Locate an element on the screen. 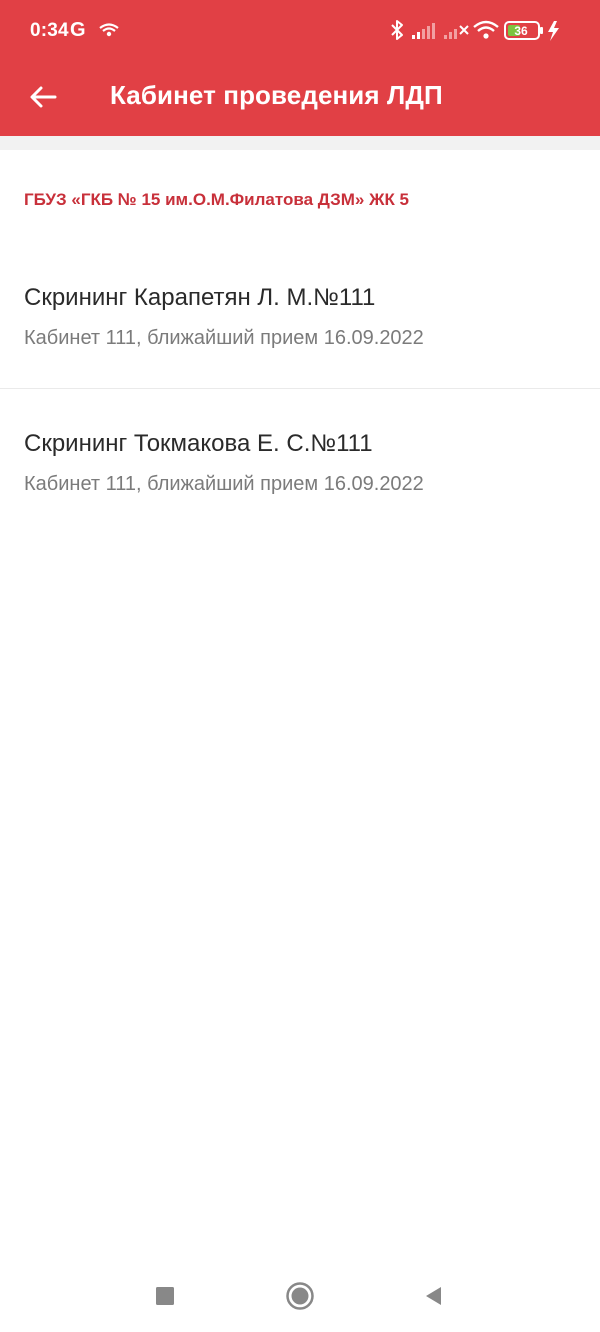  item-title: Скрининг Карапетян Л. М.№111 is located at coordinates (200, 297).